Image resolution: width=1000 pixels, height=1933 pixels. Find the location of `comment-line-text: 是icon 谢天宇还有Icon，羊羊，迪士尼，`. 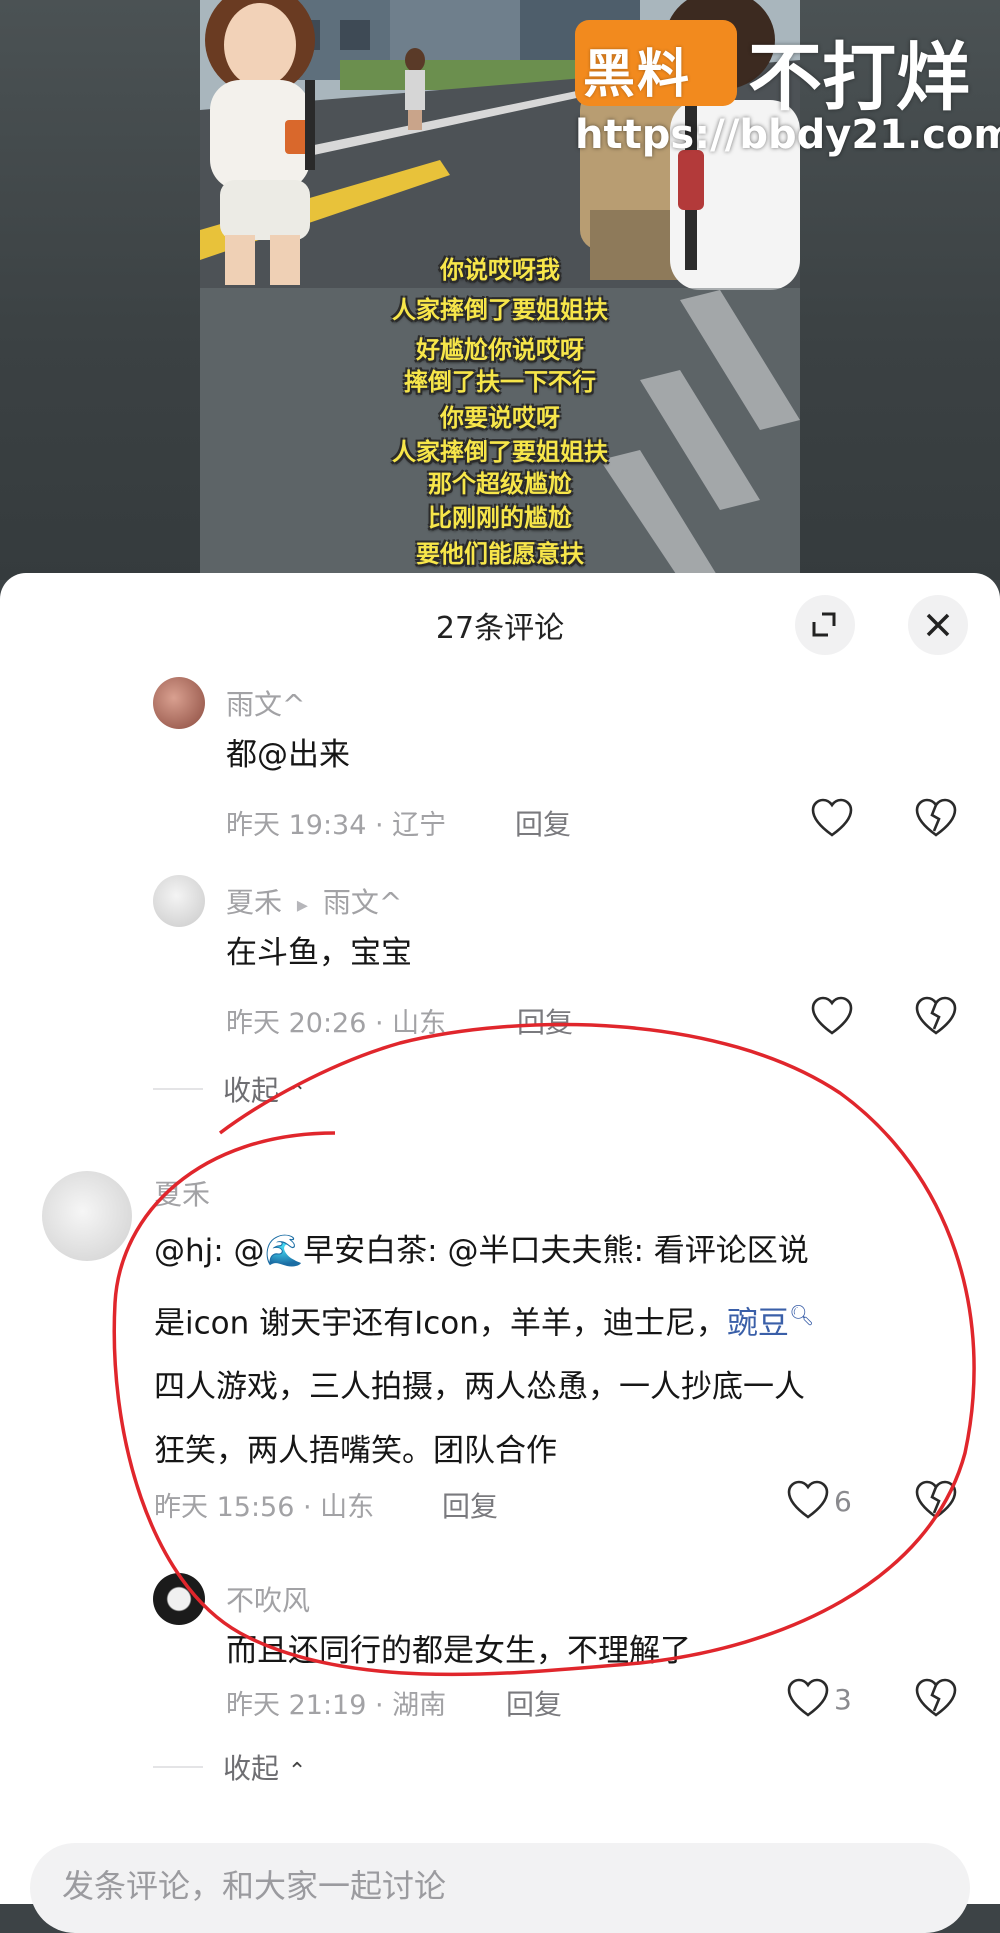

comment-line-text: 是icon 谢天宇还有Icon，羊羊，迪士尼， is located at coordinates (440, 1323).